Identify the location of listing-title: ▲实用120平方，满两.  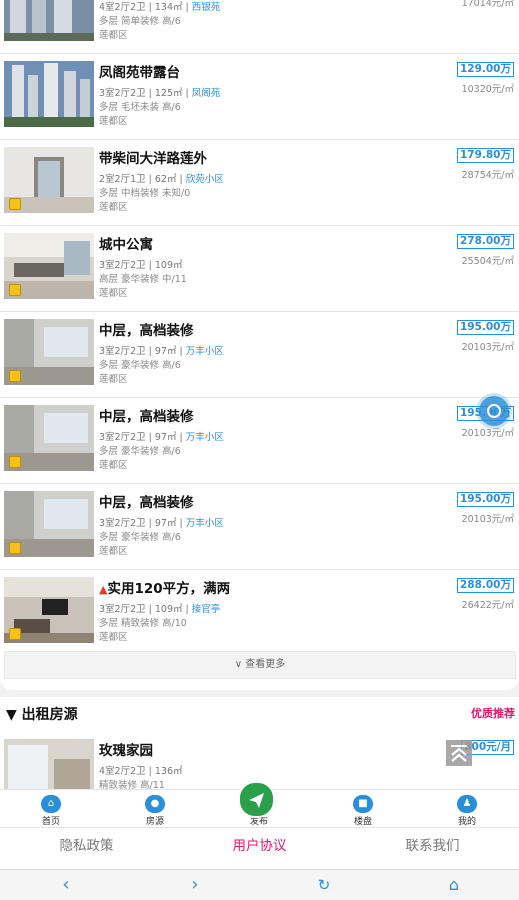
(165, 589).